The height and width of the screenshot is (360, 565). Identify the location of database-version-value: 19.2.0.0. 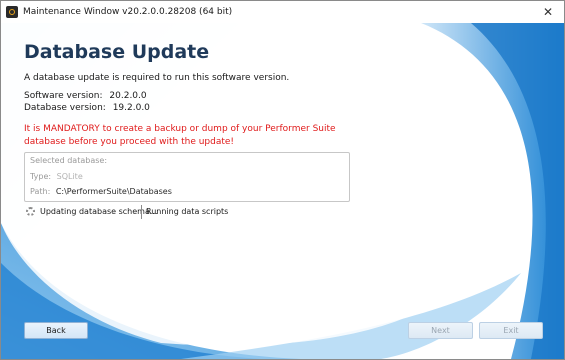
(131, 108).